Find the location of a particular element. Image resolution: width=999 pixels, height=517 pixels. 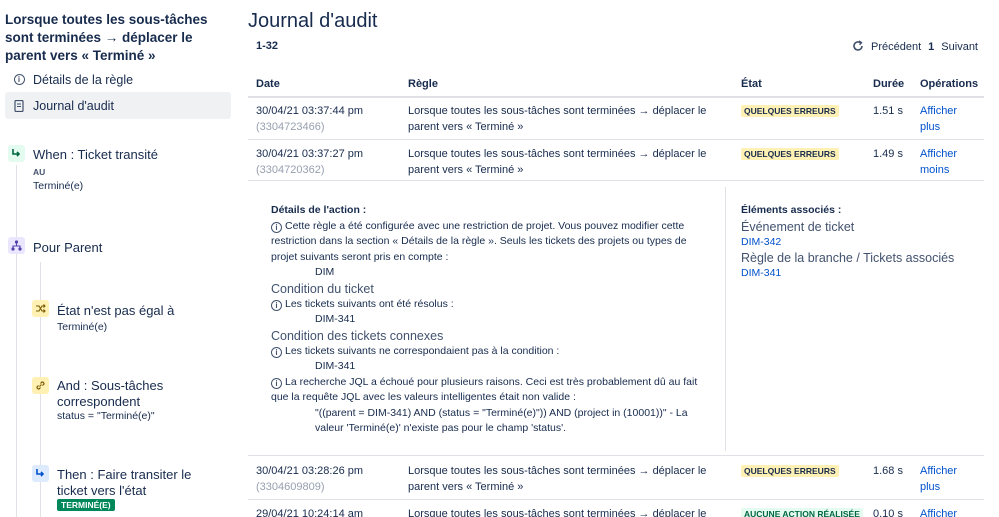

sidebar-item-audit-log: Journal d'audit is located at coordinates (118, 105).